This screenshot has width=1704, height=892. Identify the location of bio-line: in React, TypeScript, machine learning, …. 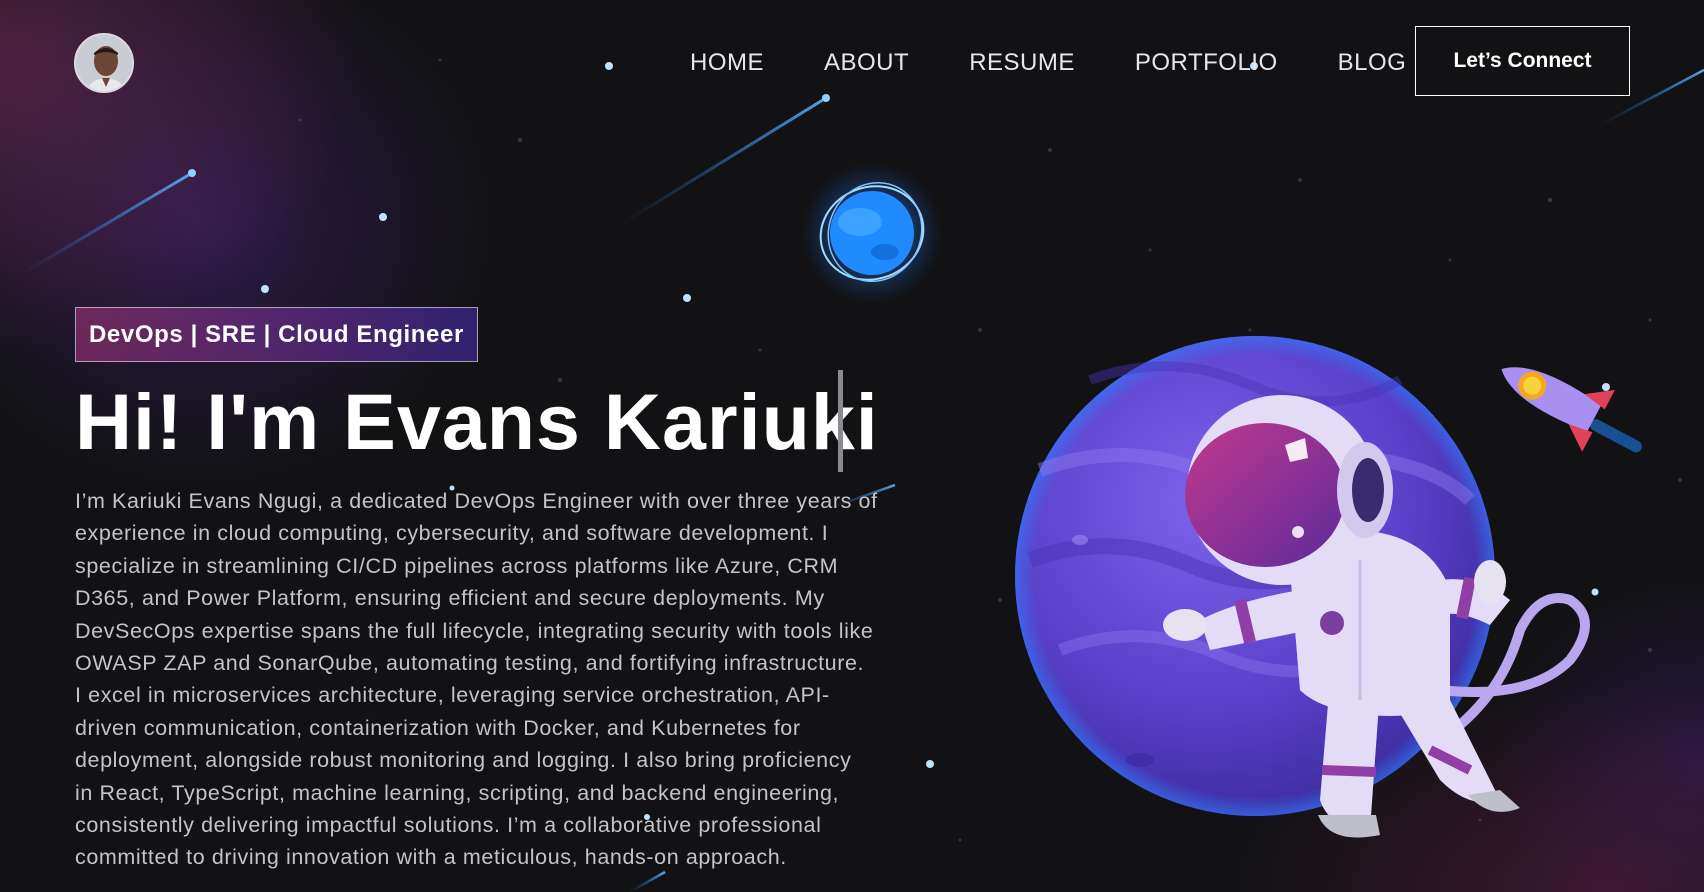
(457, 792).